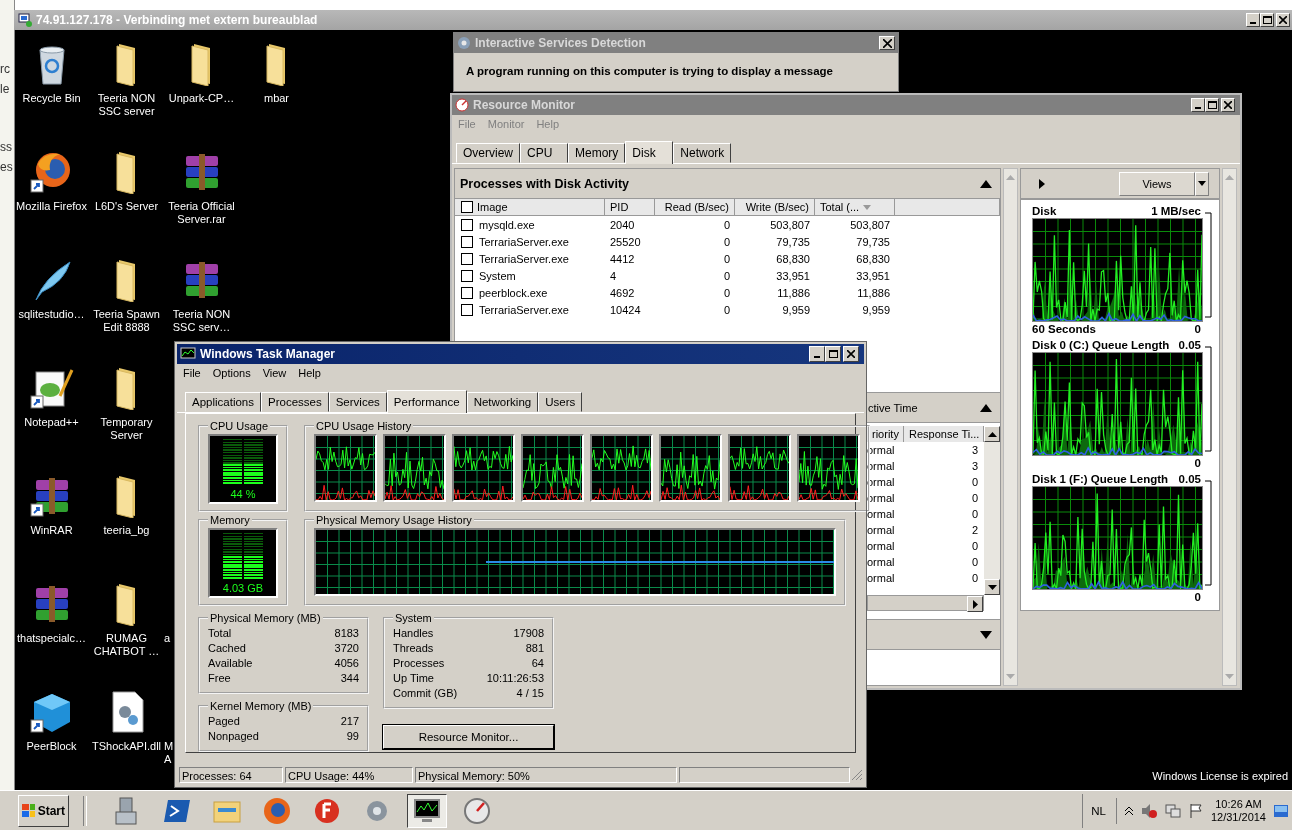 This screenshot has height=830, width=1292. I want to click on monitor-icon, so click(188, 354).